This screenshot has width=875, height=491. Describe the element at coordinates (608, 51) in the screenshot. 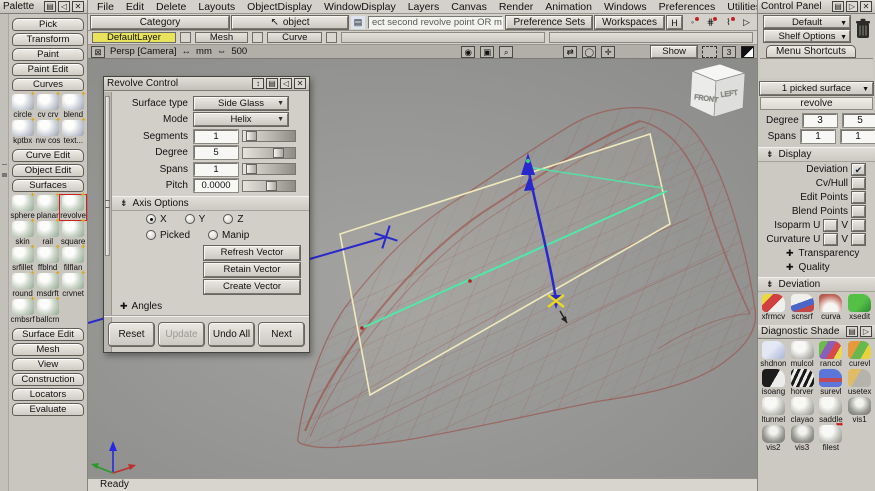

I see `pan-icon: ✛` at that location.